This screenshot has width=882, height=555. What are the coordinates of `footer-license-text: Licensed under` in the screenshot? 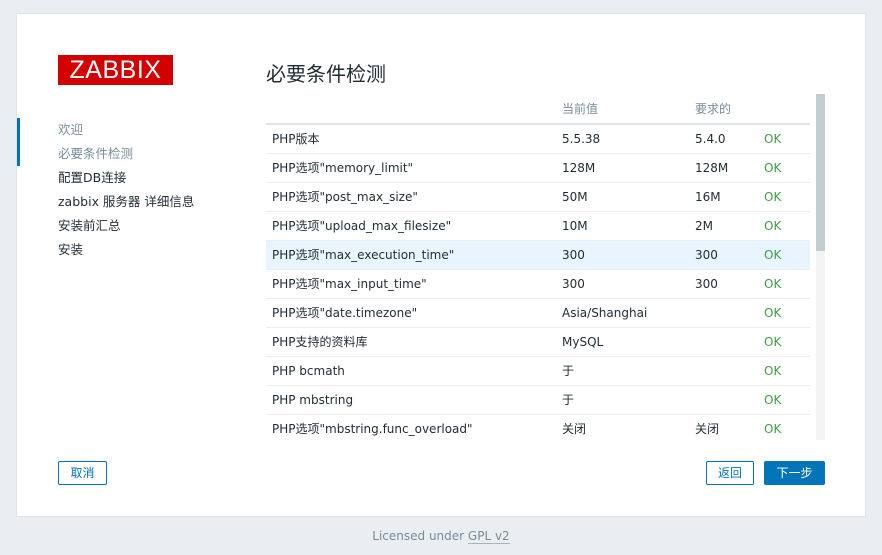 It's located at (420, 536).